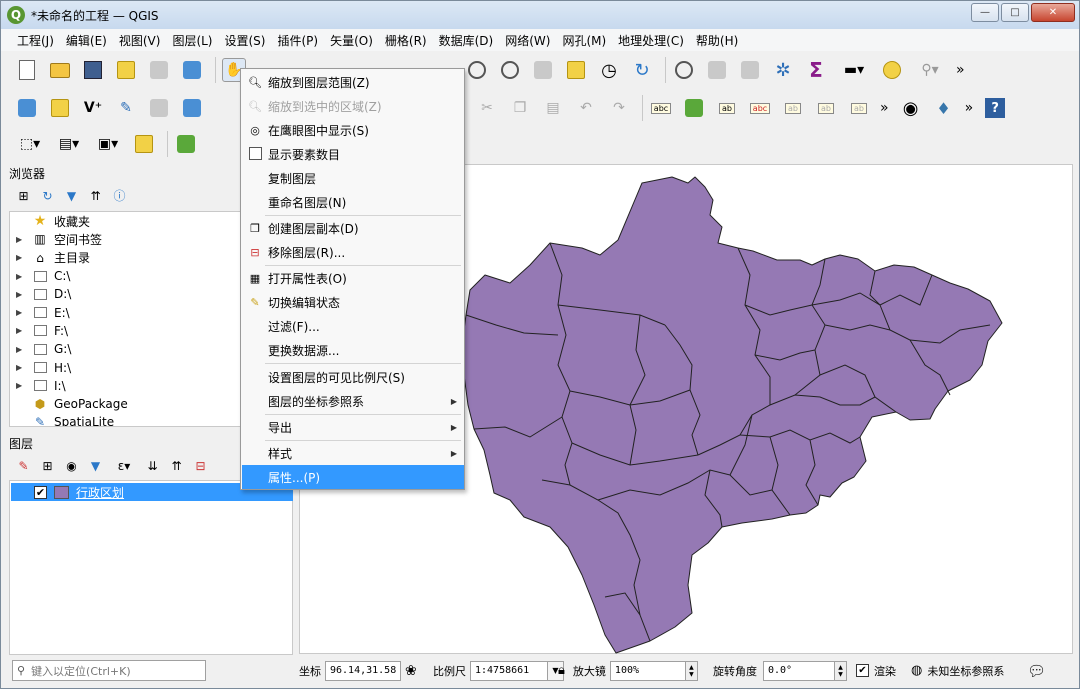 Image resolution: width=1080 pixels, height=689 pixels. I want to click on new-geopackage-layer-button, so click(60, 108).